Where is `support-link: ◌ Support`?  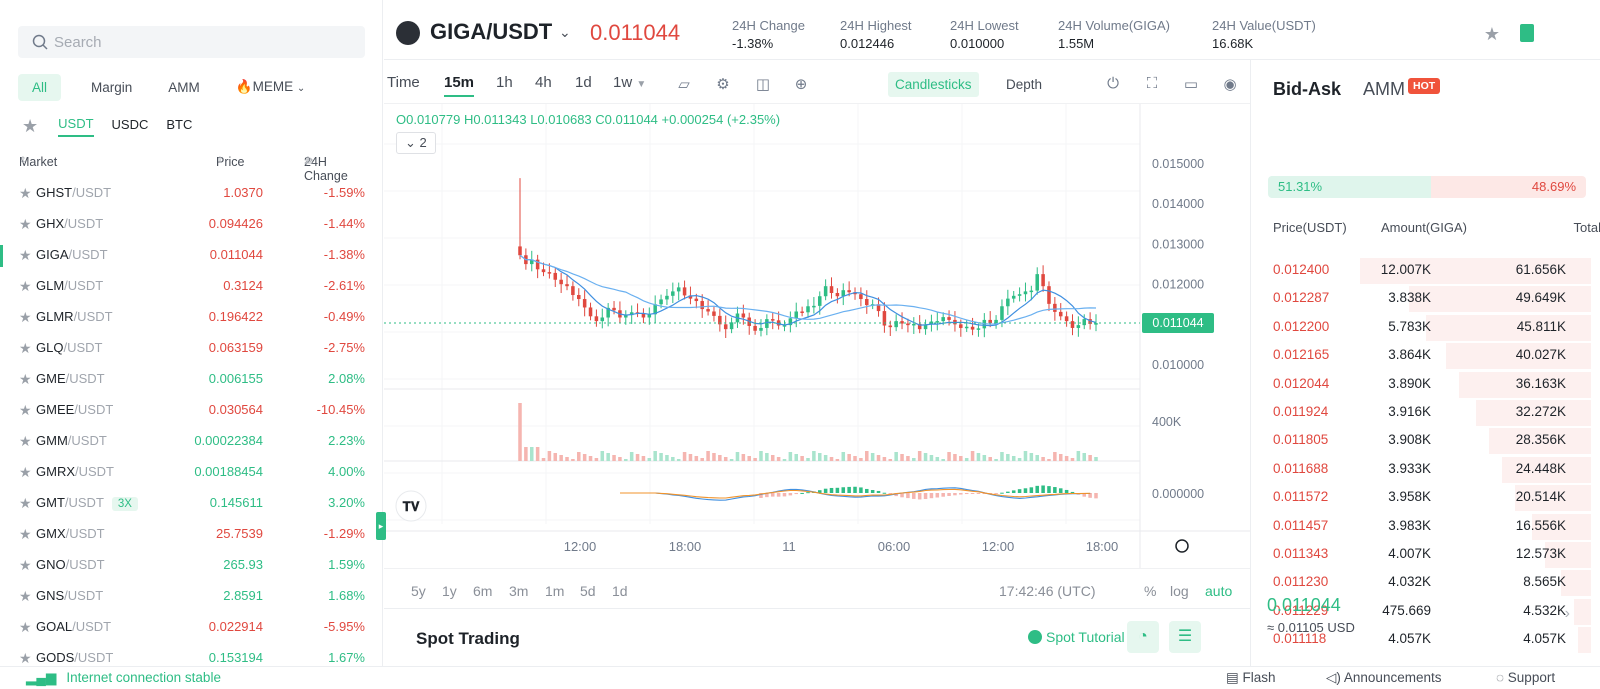
support-link: ◌ Support is located at coordinates (1525, 677).